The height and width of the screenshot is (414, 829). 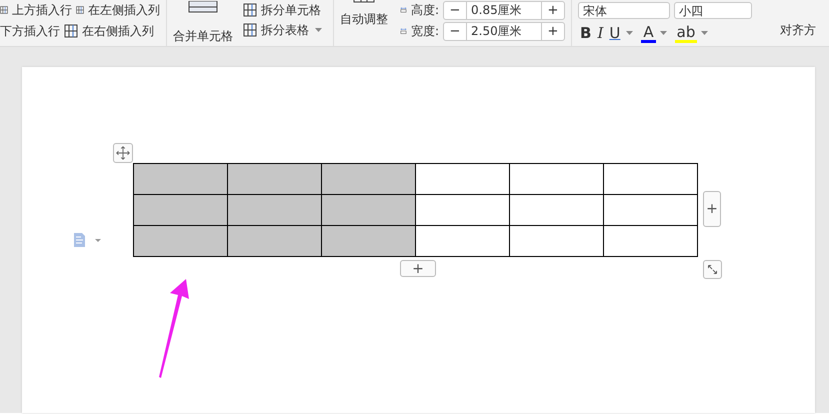 I want to click on align-button: 对齐方, so click(x=798, y=30).